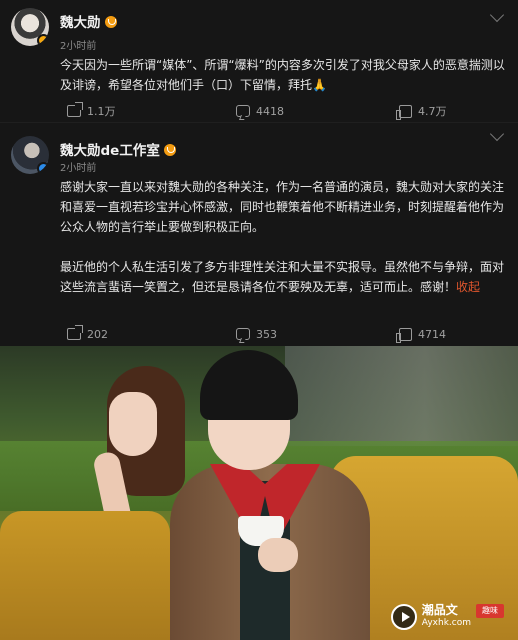 This screenshot has height=640, width=518. Describe the element at coordinates (266, 334) in the screenshot. I see `comment-count: 353` at that location.